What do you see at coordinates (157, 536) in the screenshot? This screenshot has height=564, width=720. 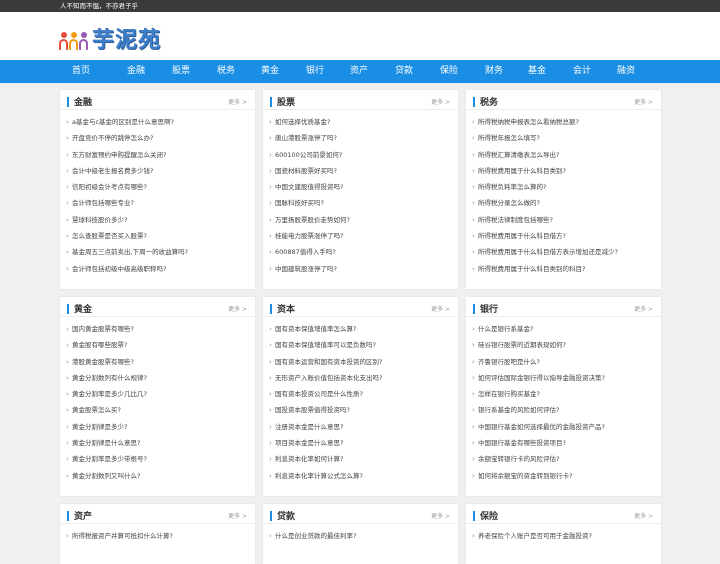 I see `article-link: 所得税报资产并算可抵扣什么计算?` at bounding box center [157, 536].